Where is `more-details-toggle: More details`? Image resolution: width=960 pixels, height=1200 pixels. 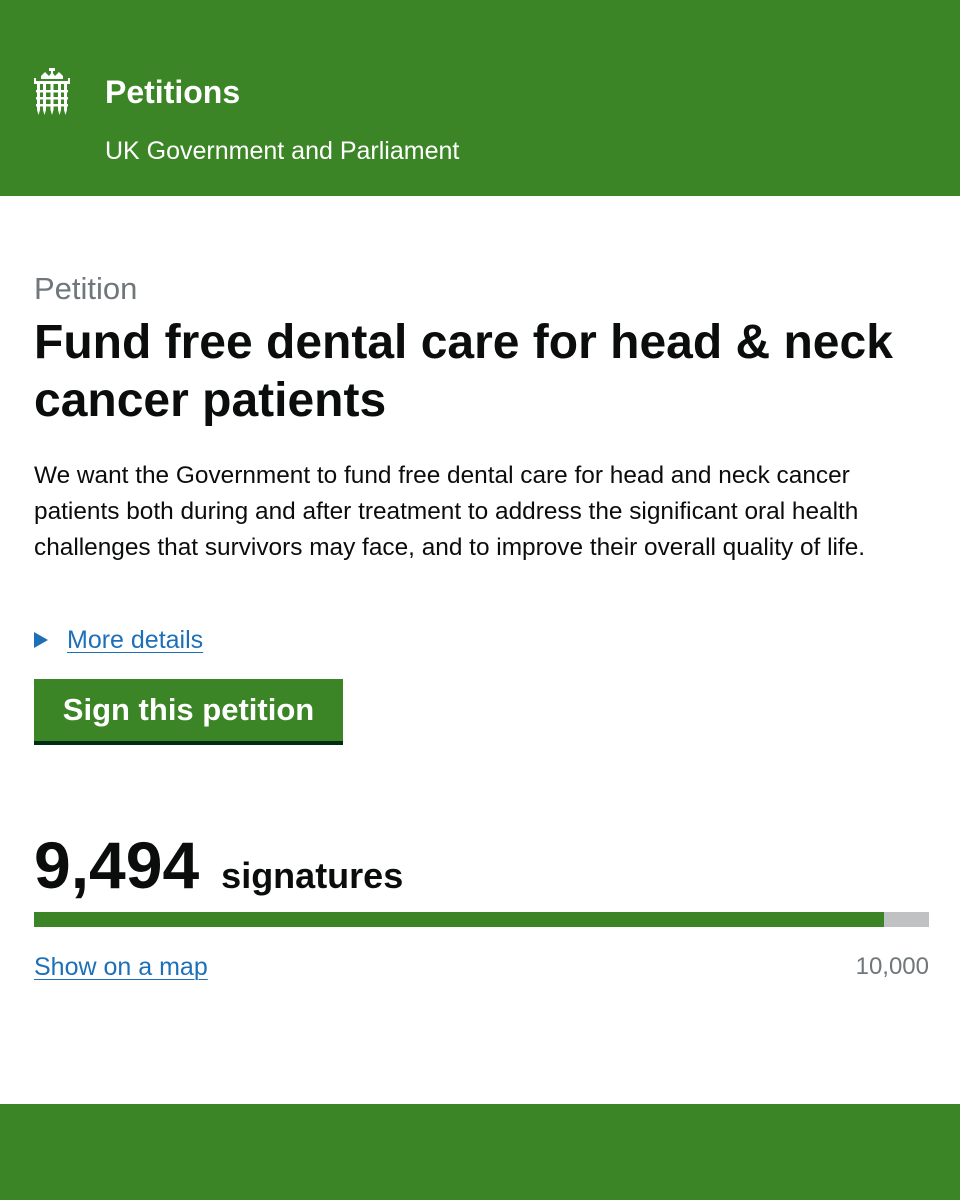
more-details-toggle: More details is located at coordinates (118, 640).